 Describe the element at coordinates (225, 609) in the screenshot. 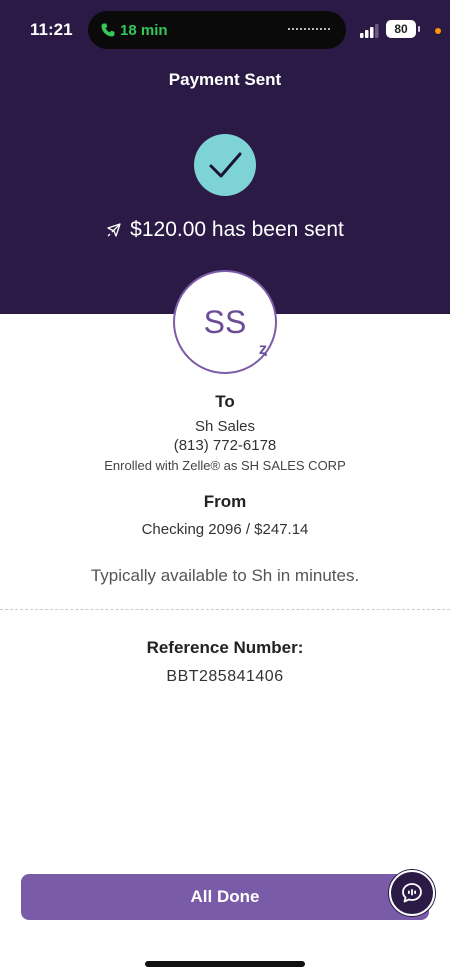

I see `divider` at that location.